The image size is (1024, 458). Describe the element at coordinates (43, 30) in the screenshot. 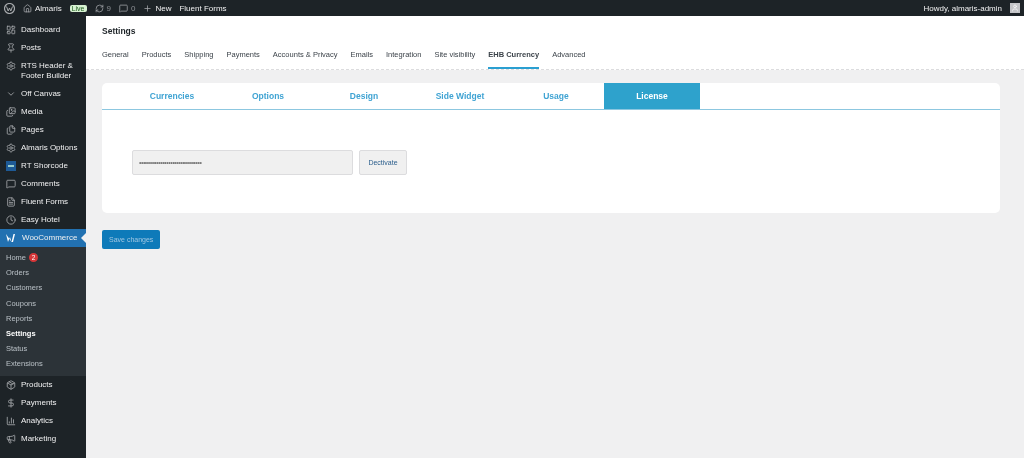

I see `sidebar-item: Dashboard` at that location.